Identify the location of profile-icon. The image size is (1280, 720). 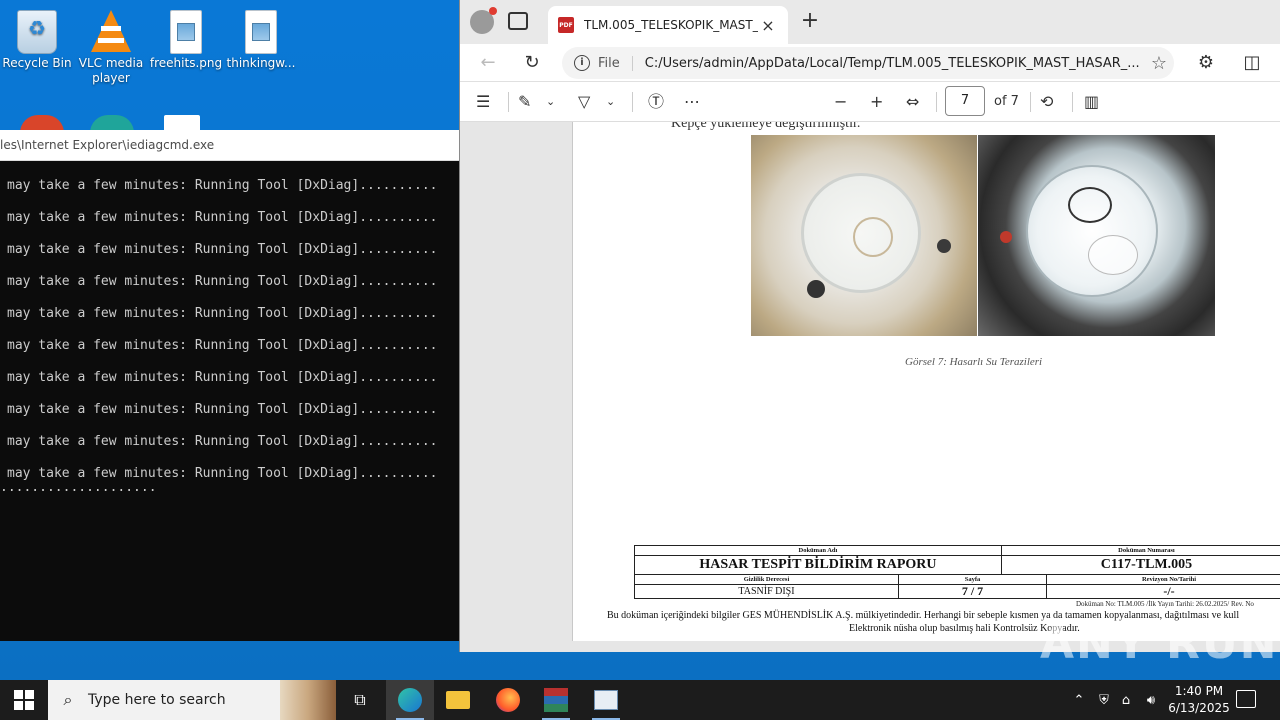
(483, 20).